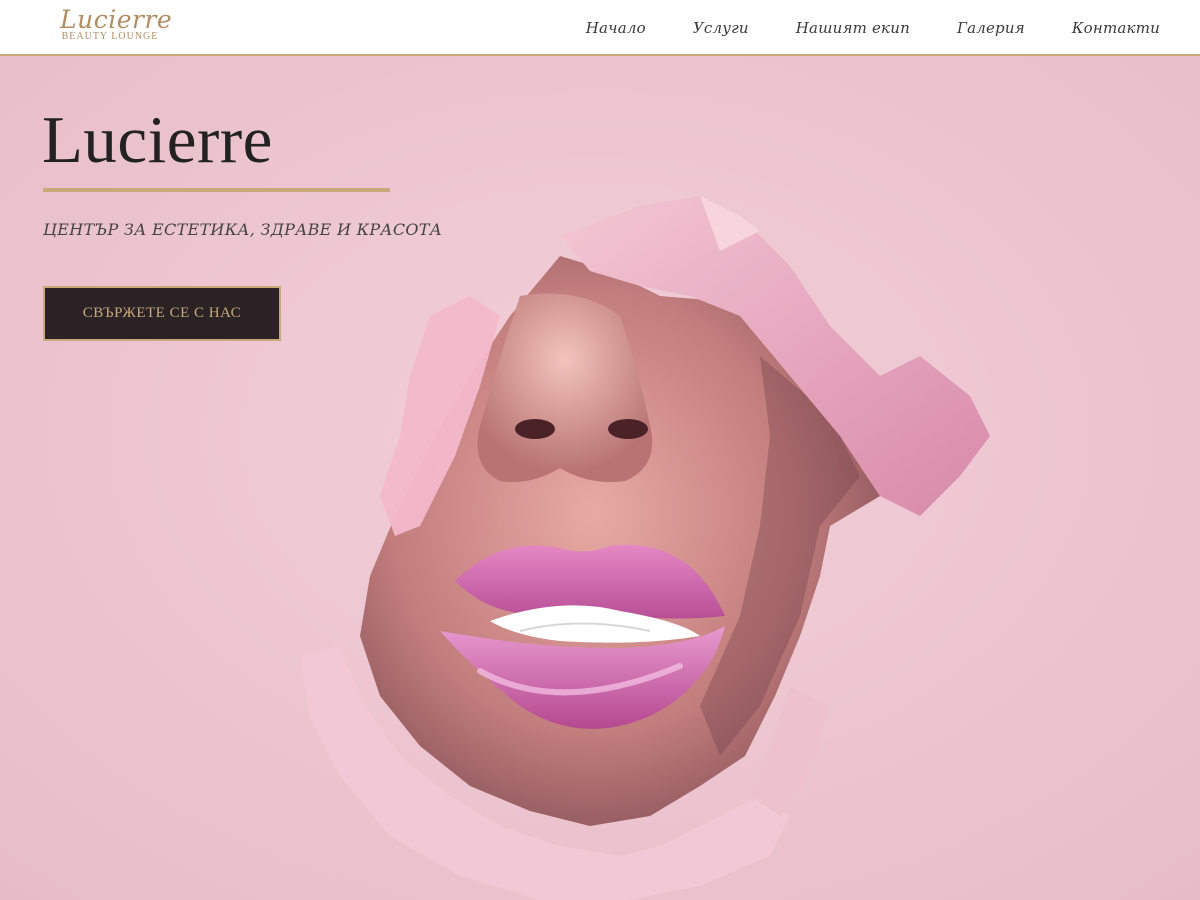 This screenshot has width=1200, height=900. Describe the element at coordinates (157, 140) in the screenshot. I see `hero-title: Lucierre` at that location.